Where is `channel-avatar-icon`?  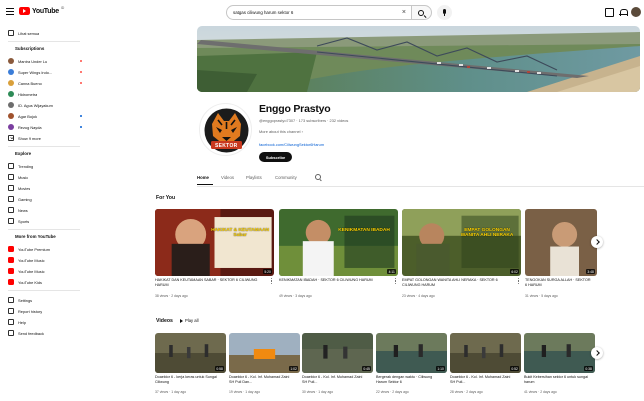
channel-avatar-icon is located at coordinates (11, 105).